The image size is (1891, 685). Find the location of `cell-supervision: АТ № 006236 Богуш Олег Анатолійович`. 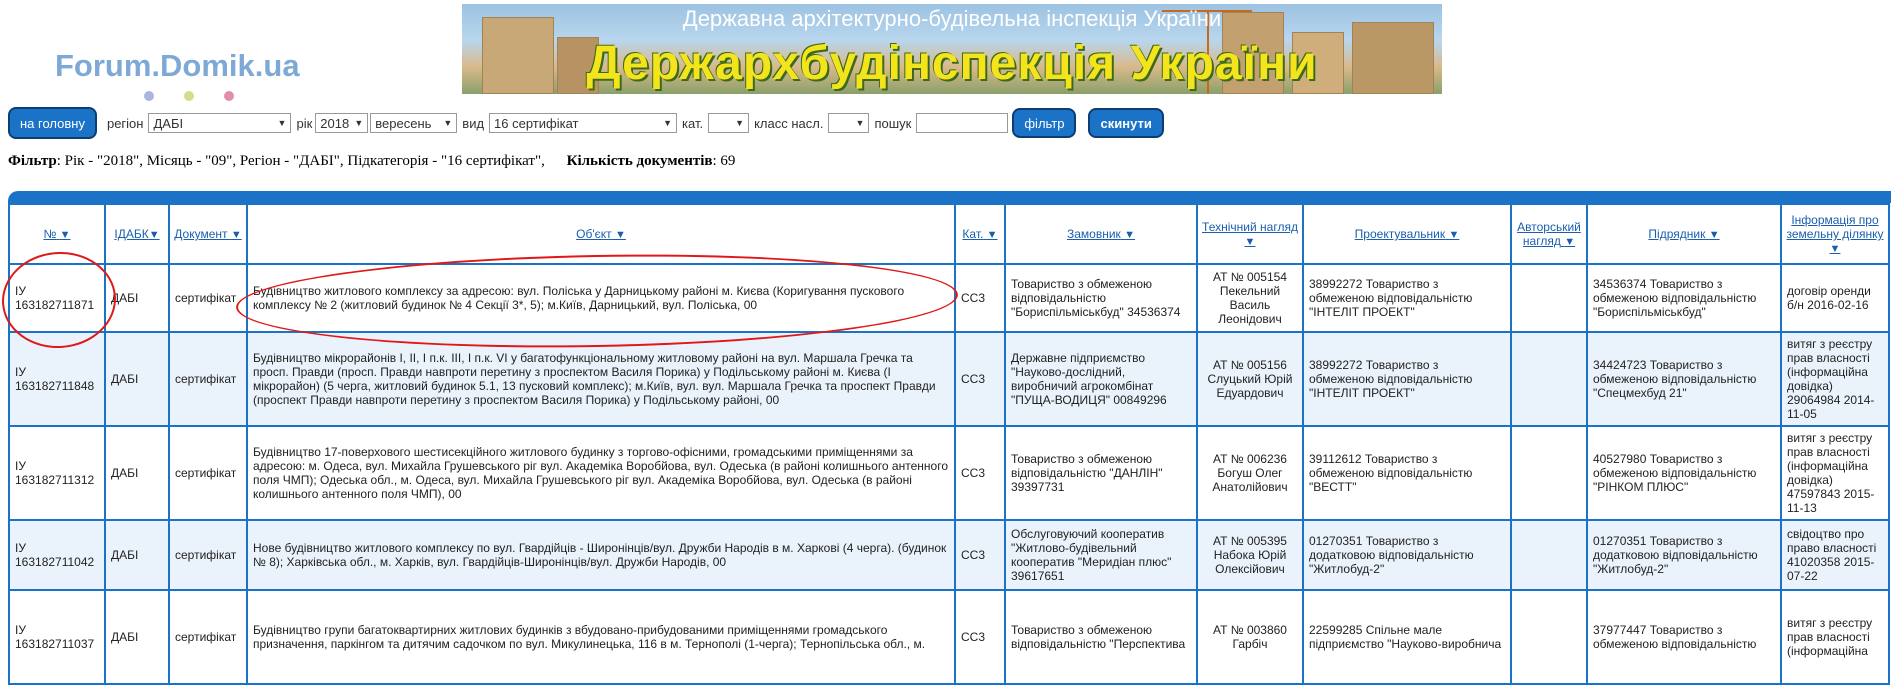

cell-supervision: АТ № 006236 Богуш Олег Анатолійович is located at coordinates (1250, 473).